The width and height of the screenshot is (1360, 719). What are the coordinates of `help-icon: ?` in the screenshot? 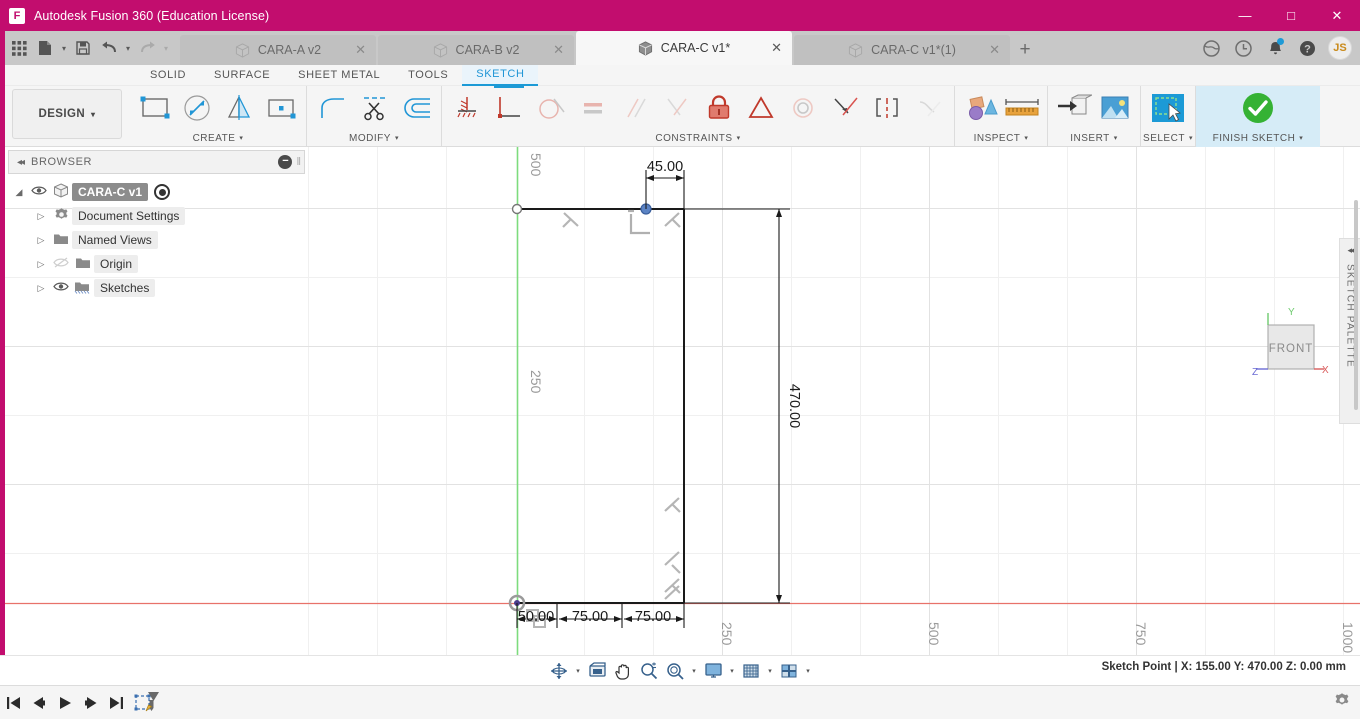 It's located at (1307, 48).